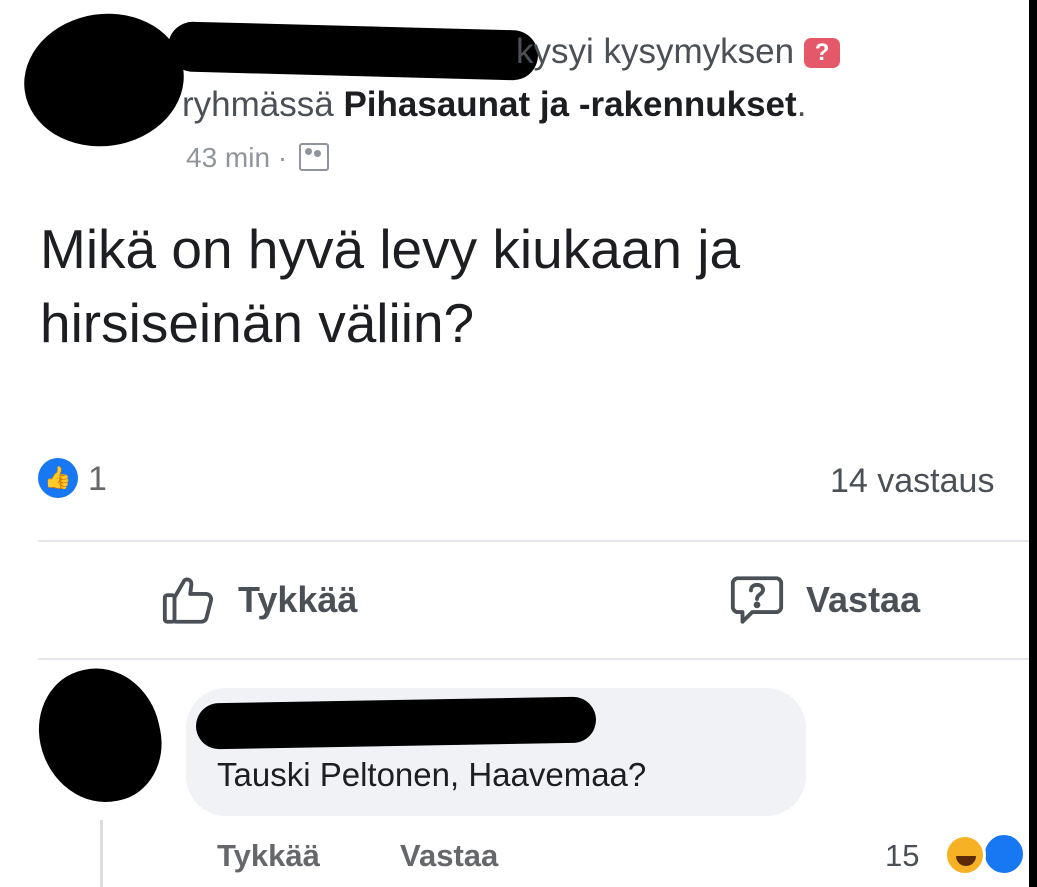 The height and width of the screenshot is (887, 1037). Describe the element at coordinates (58, 478) in the screenshot. I see `like-reaction-icon: 👍` at that location.